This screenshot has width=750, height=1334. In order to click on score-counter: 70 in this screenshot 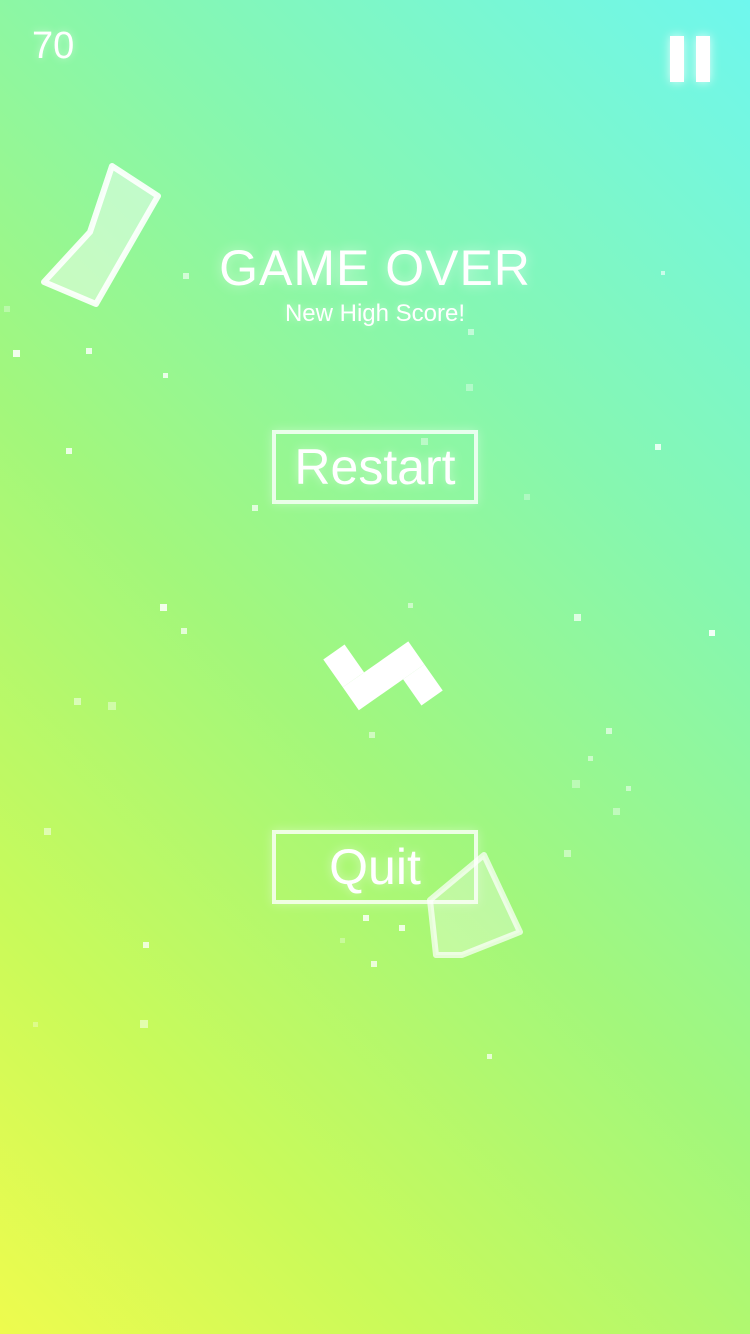, I will do `click(53, 46)`.